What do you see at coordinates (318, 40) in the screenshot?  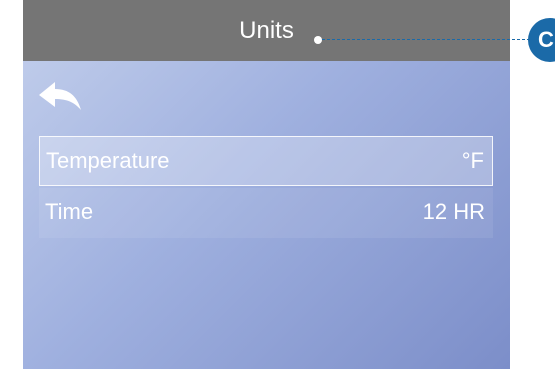 I see `callout-anchor-dot` at bounding box center [318, 40].